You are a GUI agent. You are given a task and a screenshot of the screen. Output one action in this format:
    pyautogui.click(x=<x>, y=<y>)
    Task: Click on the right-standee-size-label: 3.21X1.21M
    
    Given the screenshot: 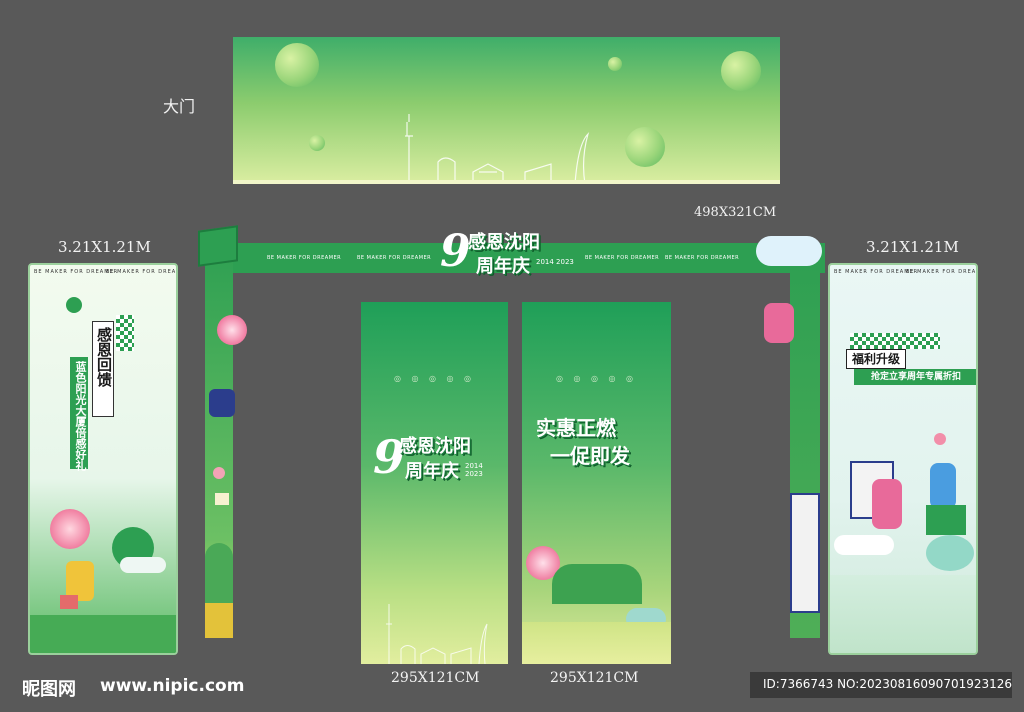 What is the action you would take?
    pyautogui.click(x=912, y=247)
    